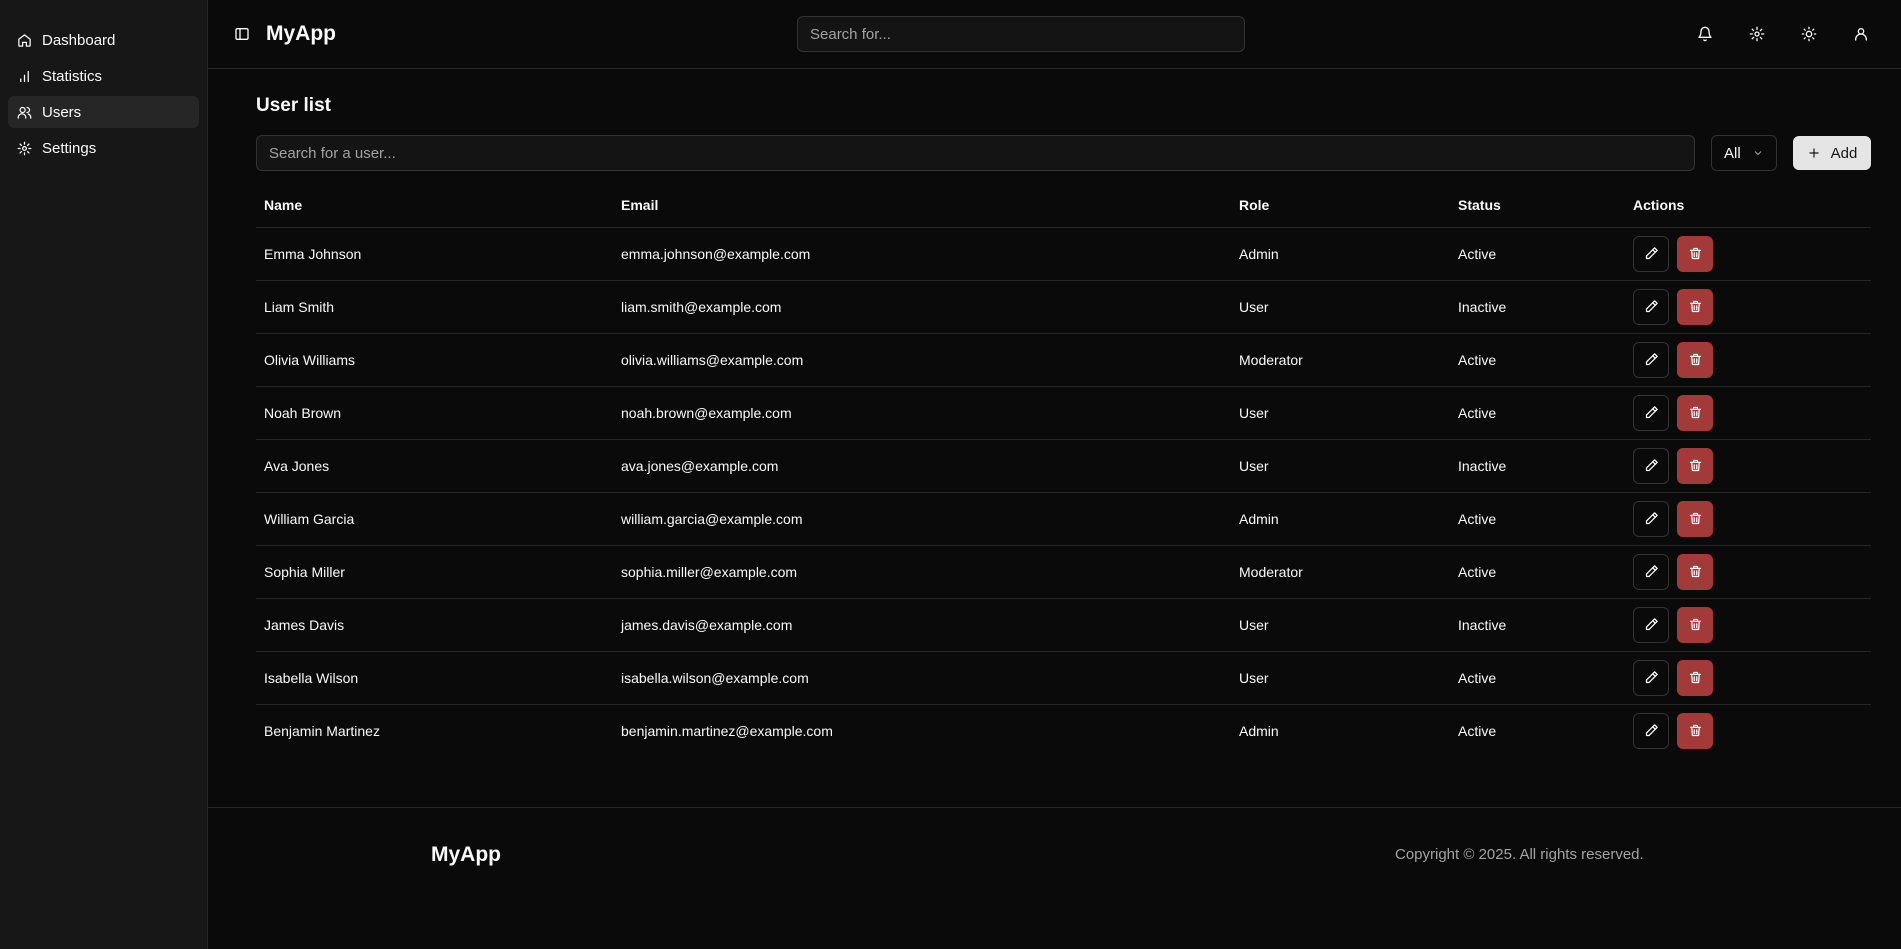 The width and height of the screenshot is (1901, 949). What do you see at coordinates (24, 76) in the screenshot?
I see `chart-icon` at bounding box center [24, 76].